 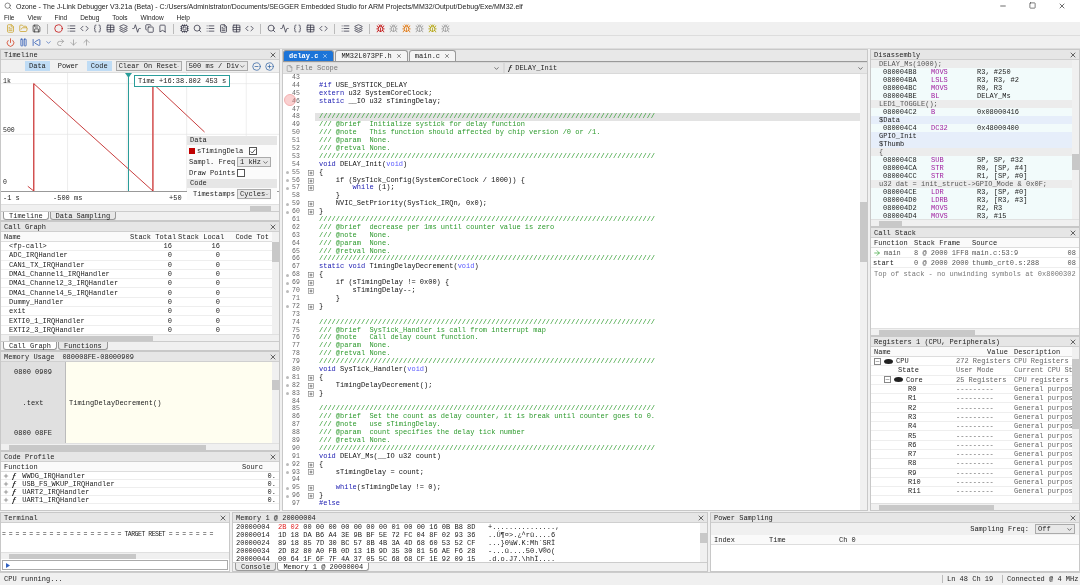 I want to click on folder-open-icon, so click(x=23, y=28).